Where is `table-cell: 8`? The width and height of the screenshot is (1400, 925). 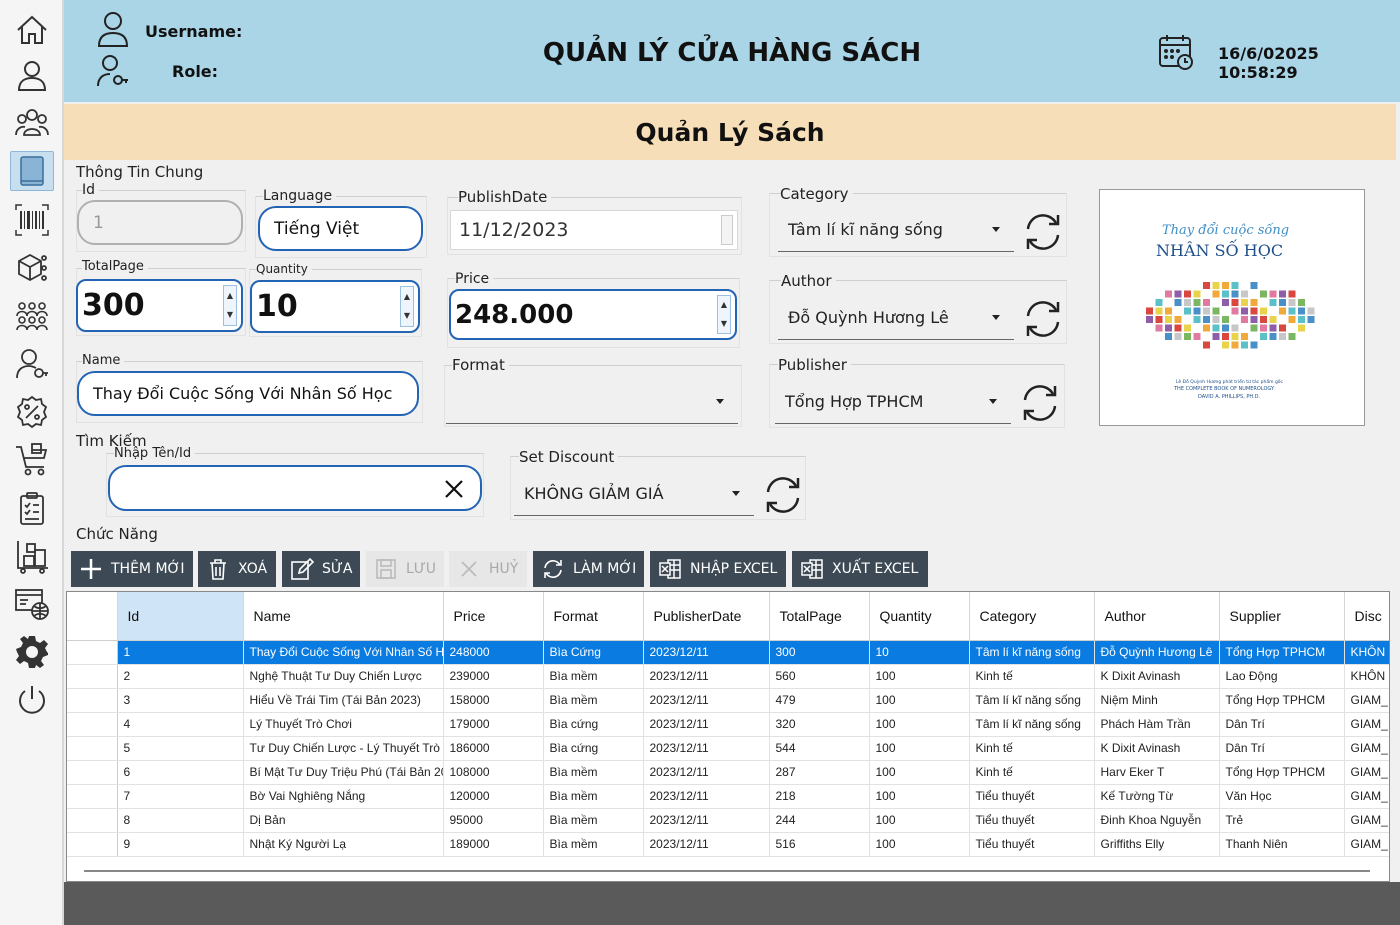
table-cell: 8 is located at coordinates (180, 820).